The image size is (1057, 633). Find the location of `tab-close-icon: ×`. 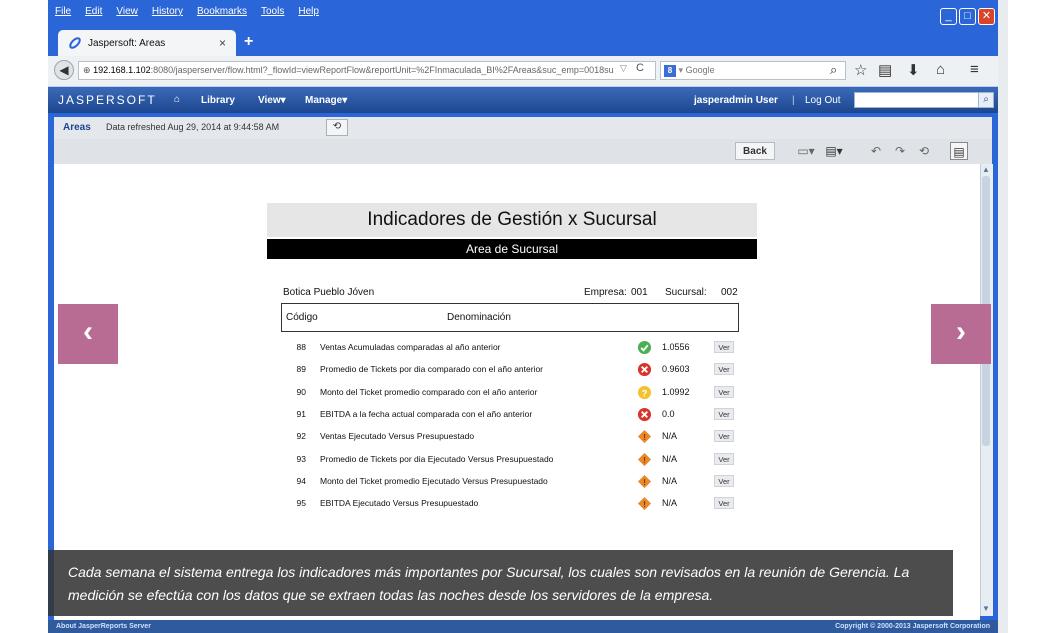

tab-close-icon: × is located at coordinates (222, 43).